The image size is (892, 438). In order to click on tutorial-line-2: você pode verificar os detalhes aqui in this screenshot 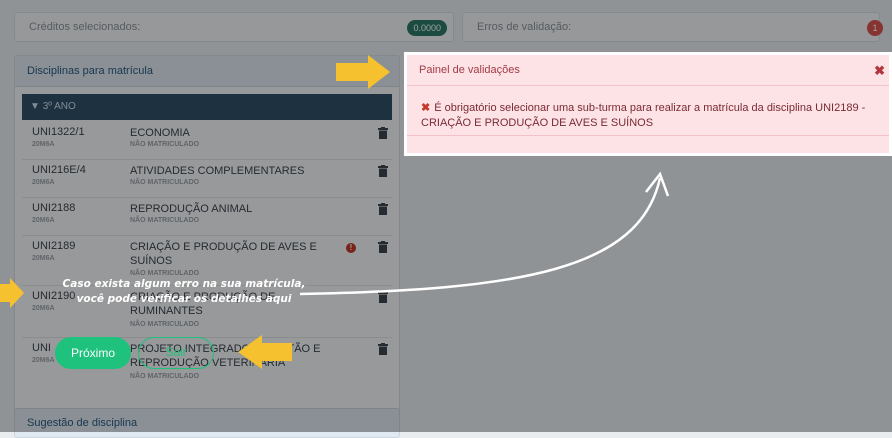, I will do `click(184, 299)`.